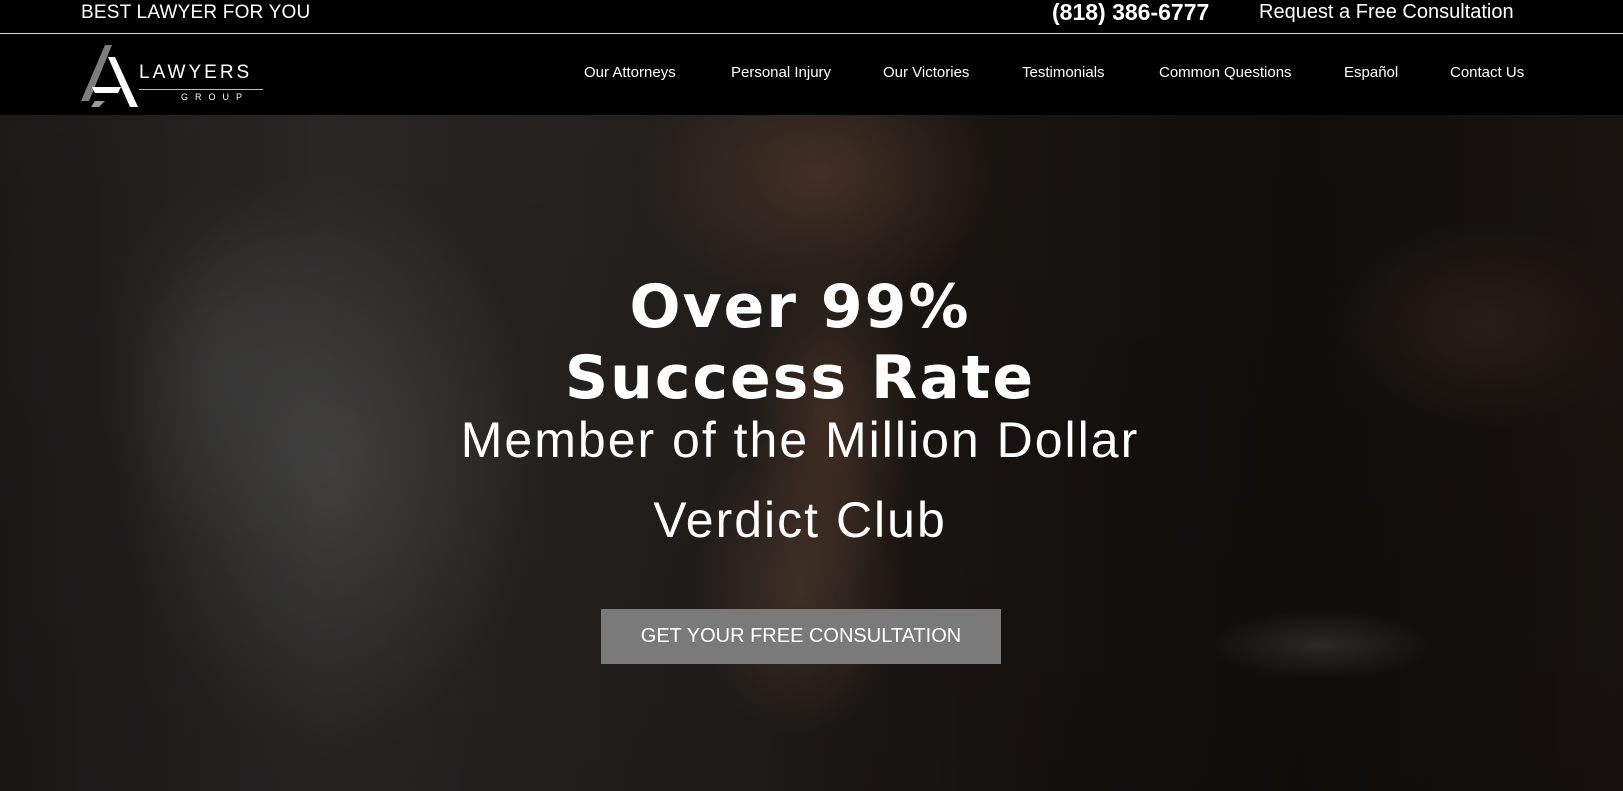 The width and height of the screenshot is (1623, 791). Describe the element at coordinates (196, 72) in the screenshot. I see `logo-name: LAWYERS` at that location.